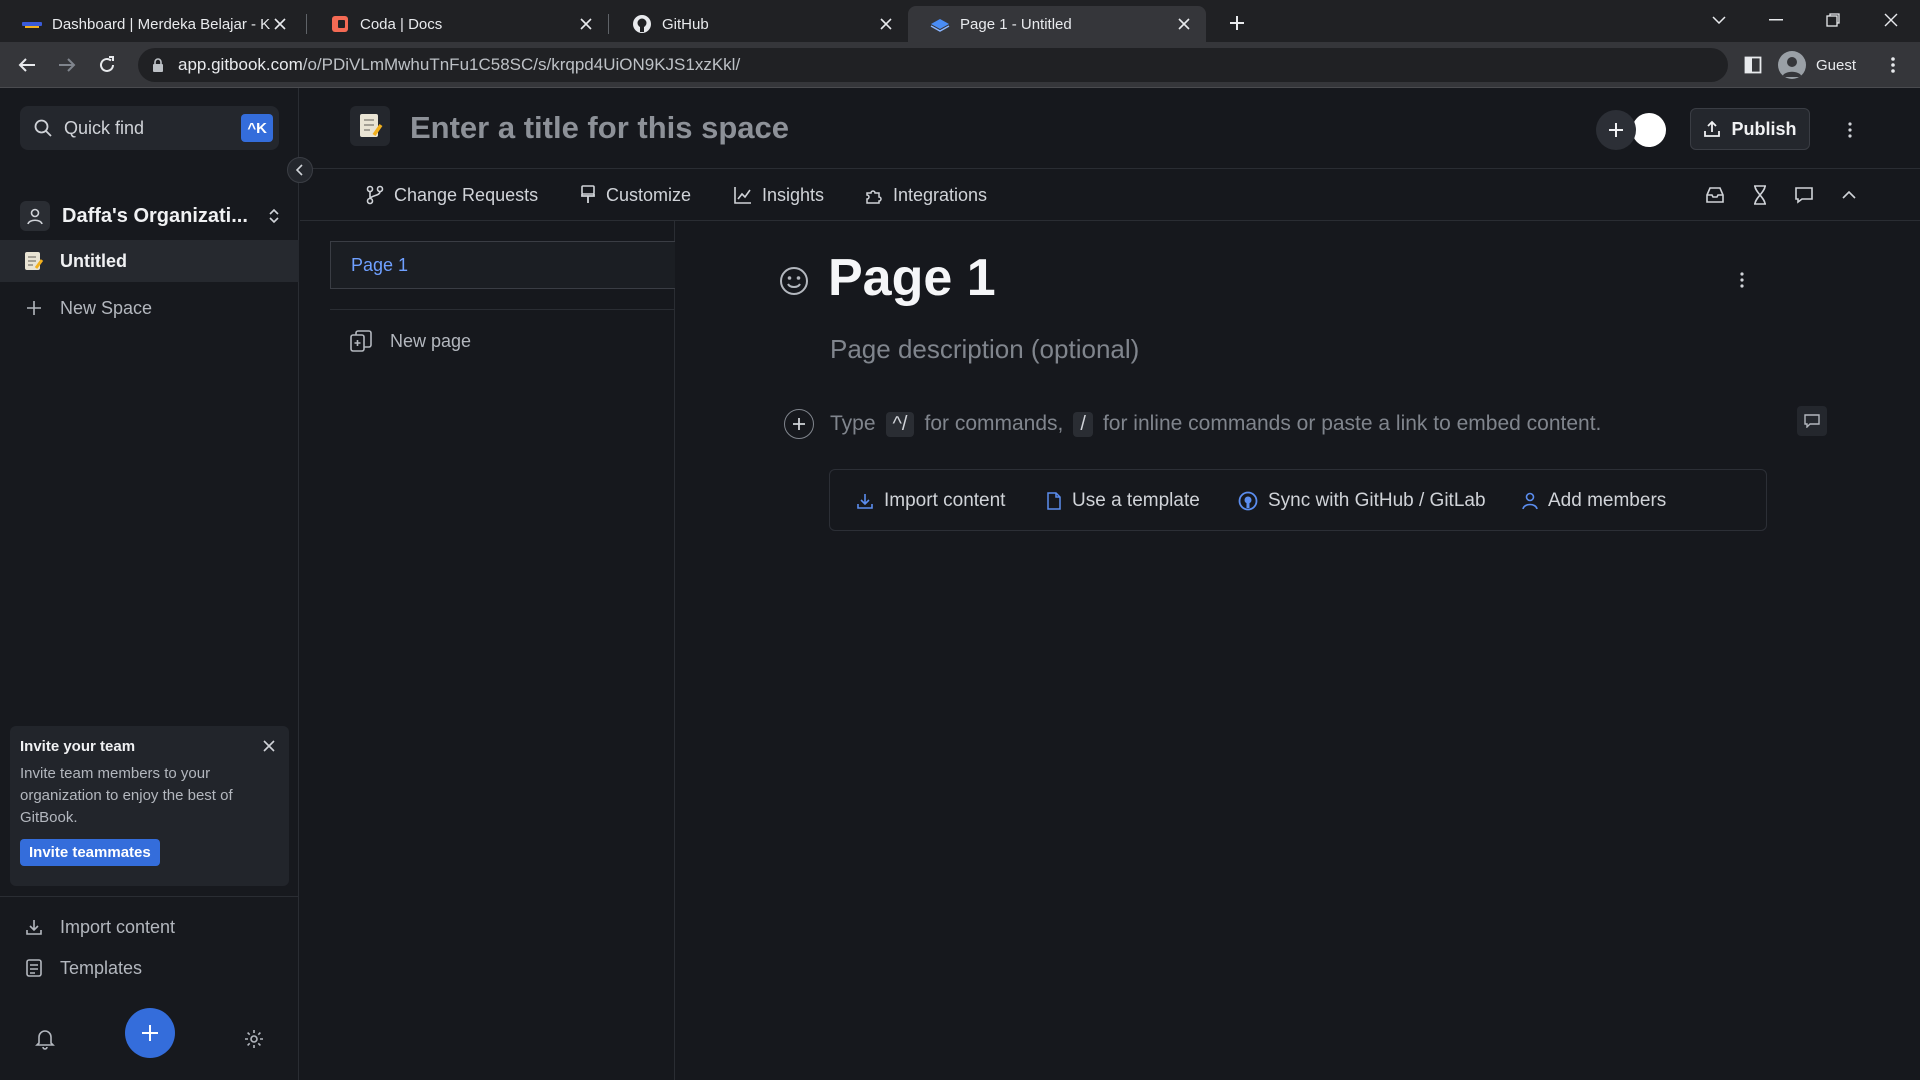  I want to click on collapse-sidebar-chevron-icon, so click(300, 170).